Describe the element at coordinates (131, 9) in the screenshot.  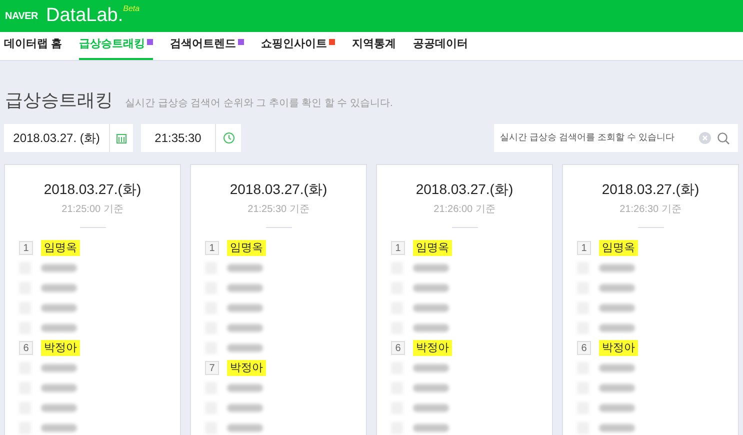
I see `beta-tag: Beta` at that location.